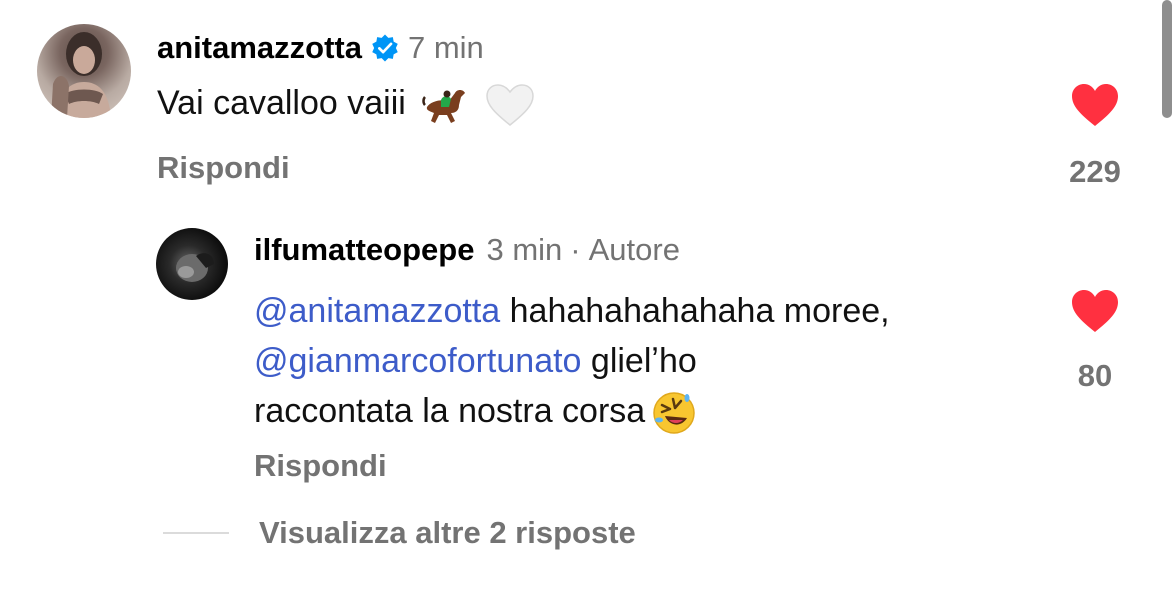 This screenshot has width=1176, height=595. I want to click on divider-line, so click(196, 533).